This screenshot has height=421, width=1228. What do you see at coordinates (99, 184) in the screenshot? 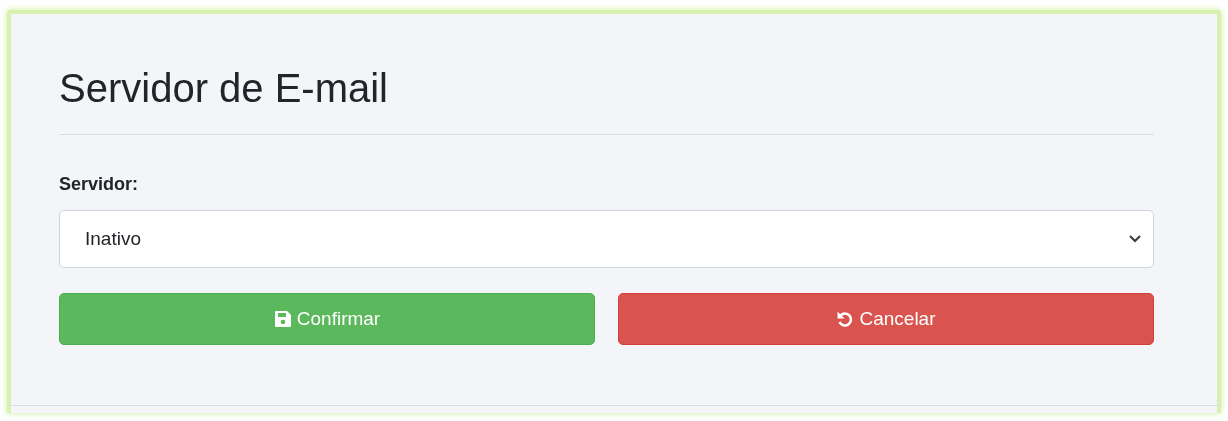
I see `field-label: Servidor:` at bounding box center [99, 184].